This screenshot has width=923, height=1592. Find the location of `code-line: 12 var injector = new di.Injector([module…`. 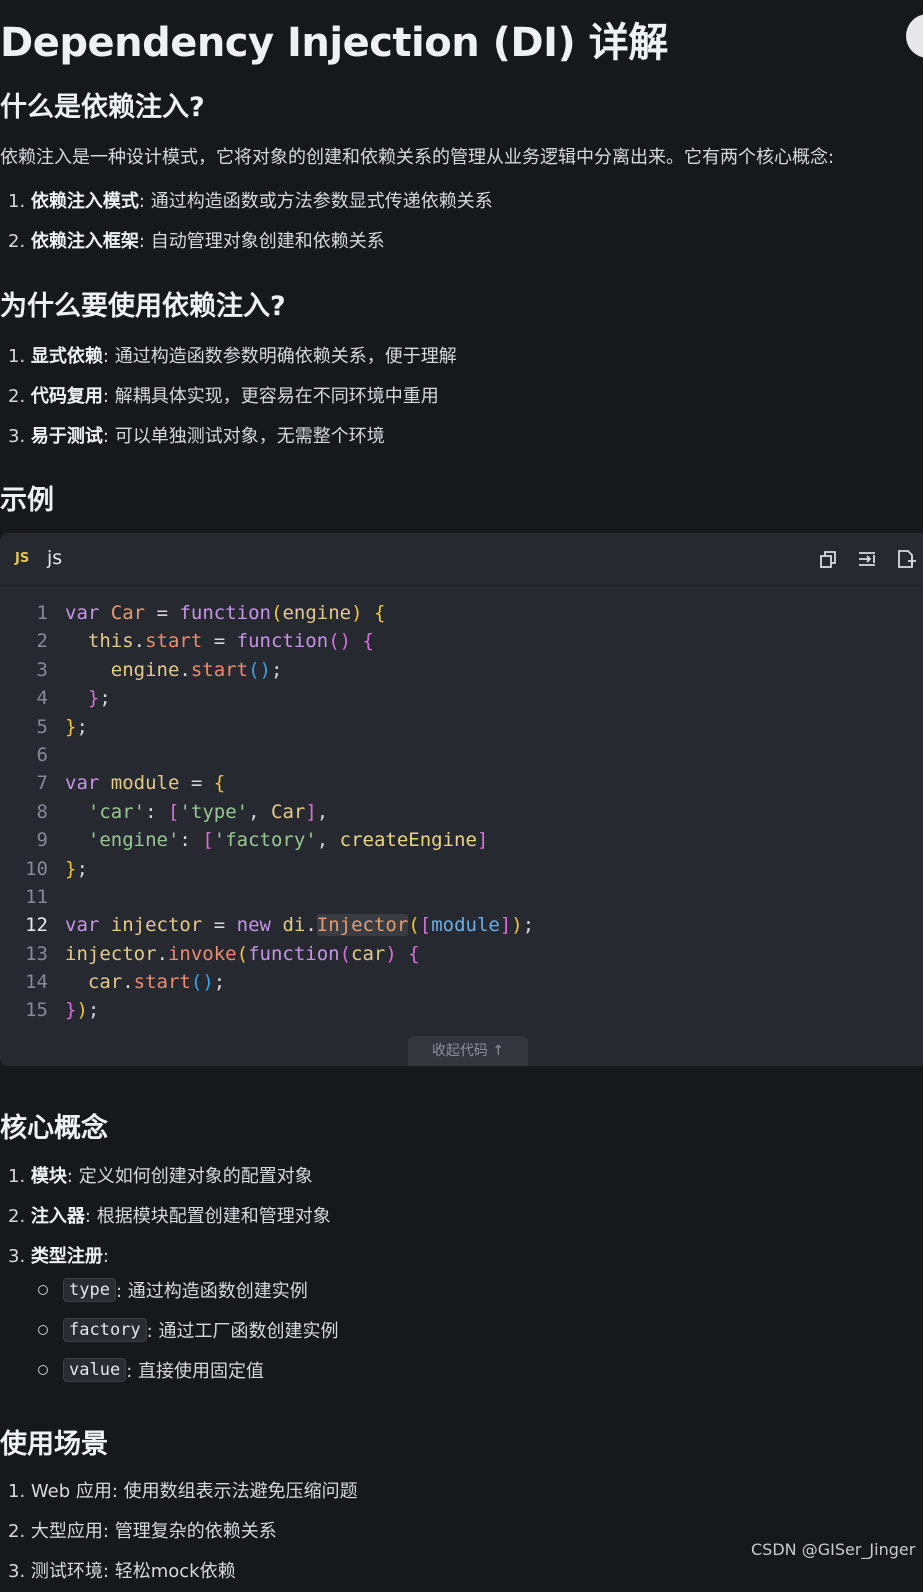

code-line: 12 var injector = new di.Injector([module… is located at coordinates (280, 925).